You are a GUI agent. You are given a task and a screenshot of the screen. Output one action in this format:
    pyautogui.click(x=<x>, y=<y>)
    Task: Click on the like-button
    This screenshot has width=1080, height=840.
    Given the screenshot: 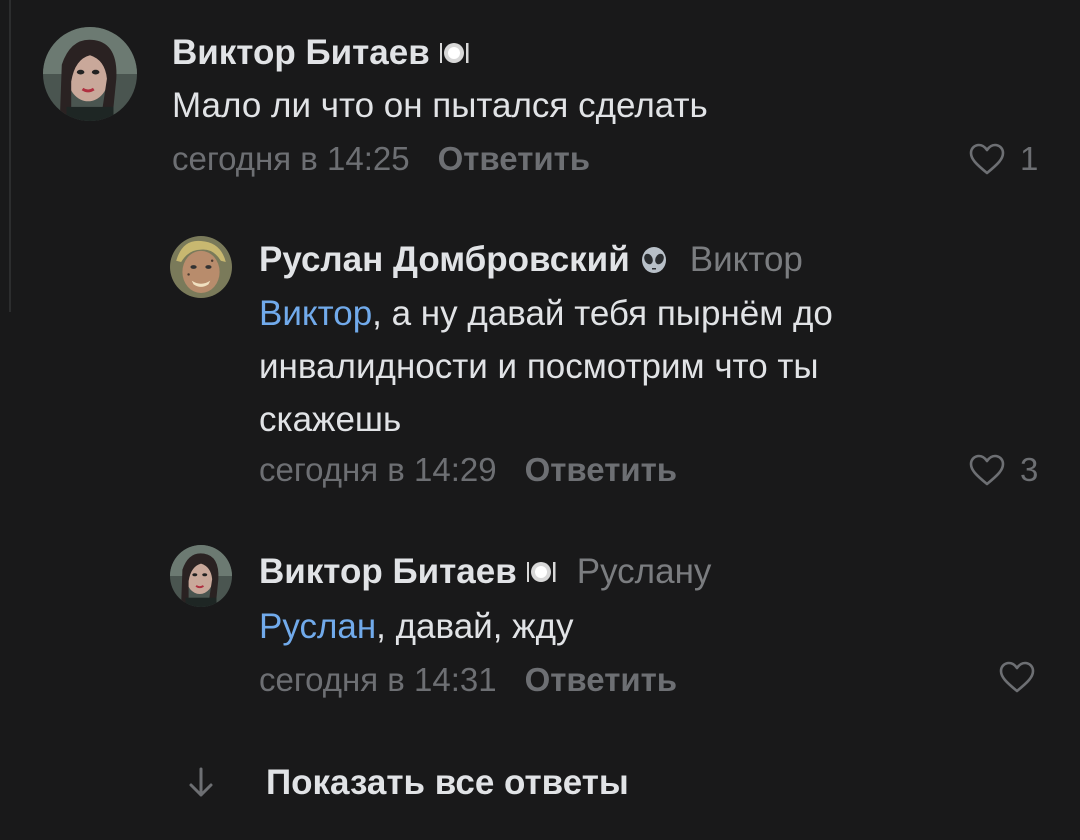 What is the action you would take?
    pyautogui.click(x=1017, y=677)
    